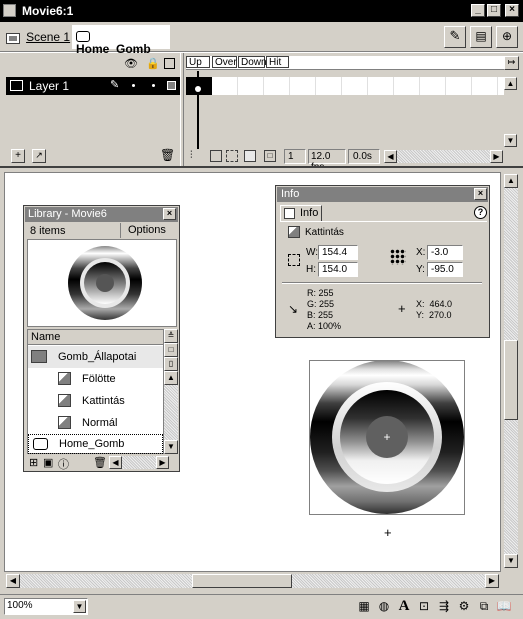 This screenshot has width=523, height=619. I want to click on new-symbol-icon: ⊞, so click(33, 462).